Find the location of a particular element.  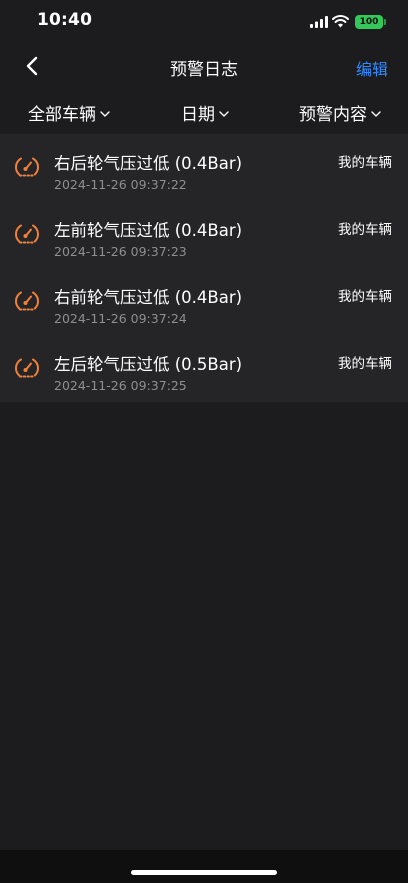

vehicle-filter-label: 全部车辆 is located at coordinates (62, 115).